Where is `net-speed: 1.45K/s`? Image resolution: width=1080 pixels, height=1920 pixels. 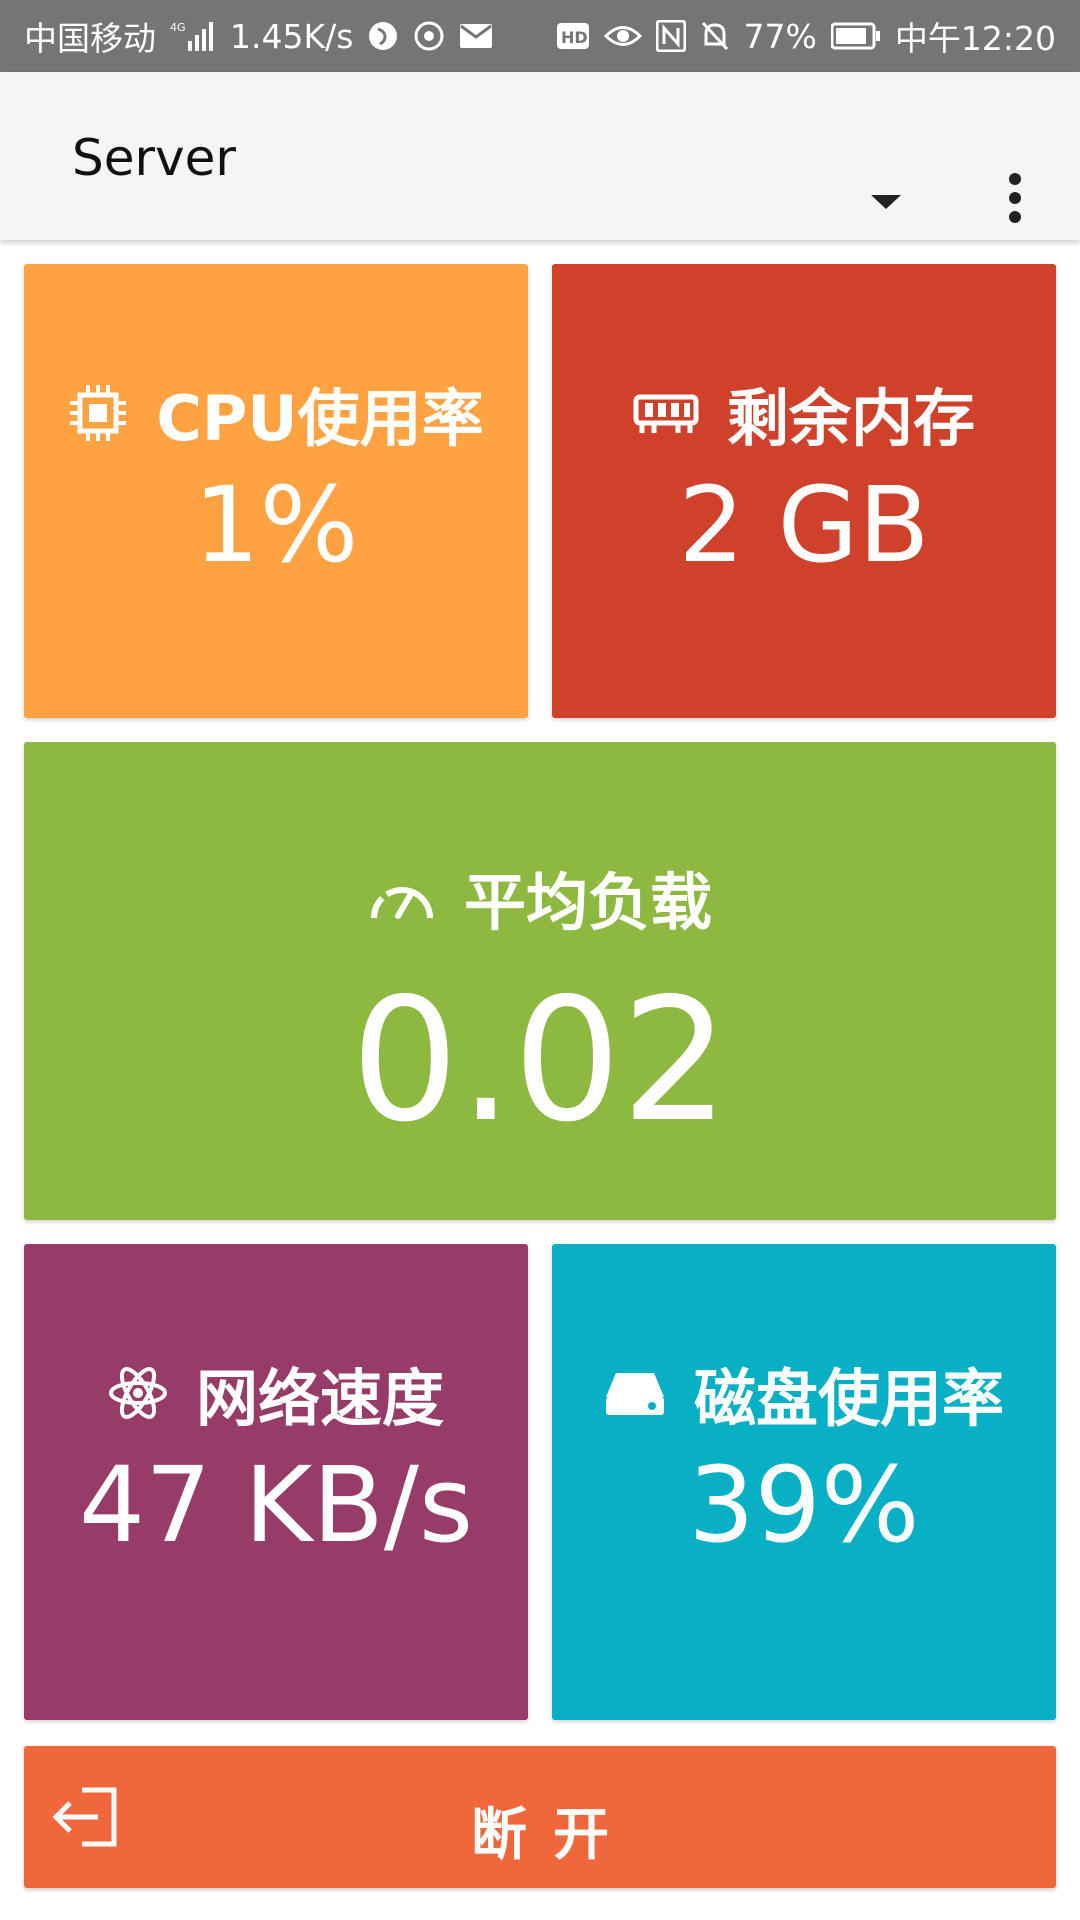
net-speed: 1.45K/s is located at coordinates (292, 36).